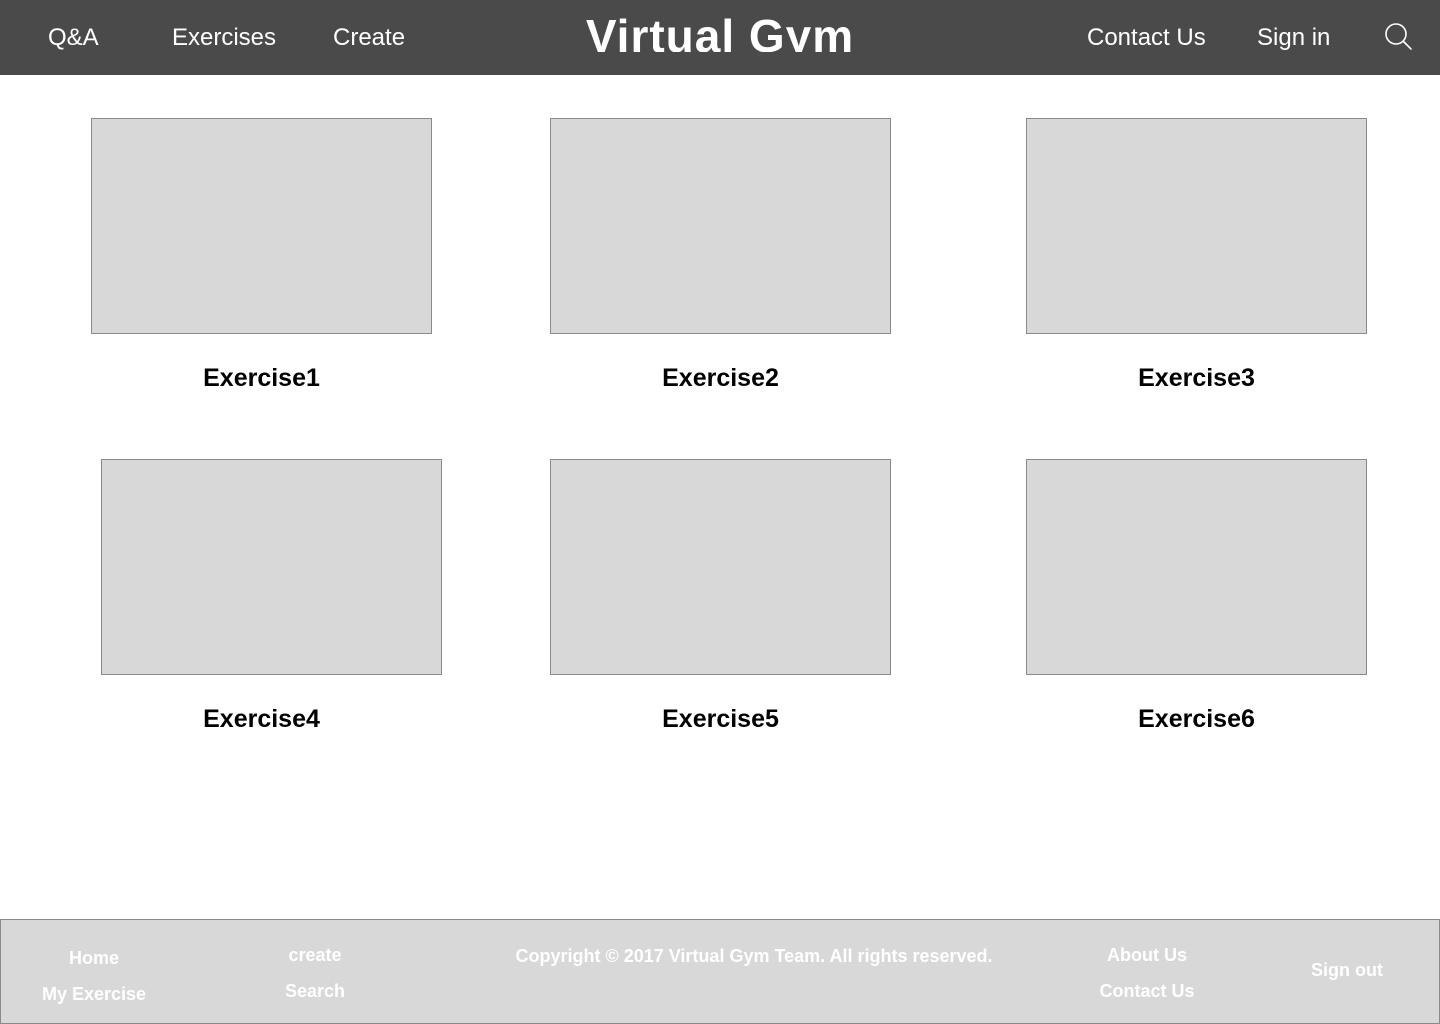  I want to click on exercise-title-1: Exercise1, so click(261, 378).